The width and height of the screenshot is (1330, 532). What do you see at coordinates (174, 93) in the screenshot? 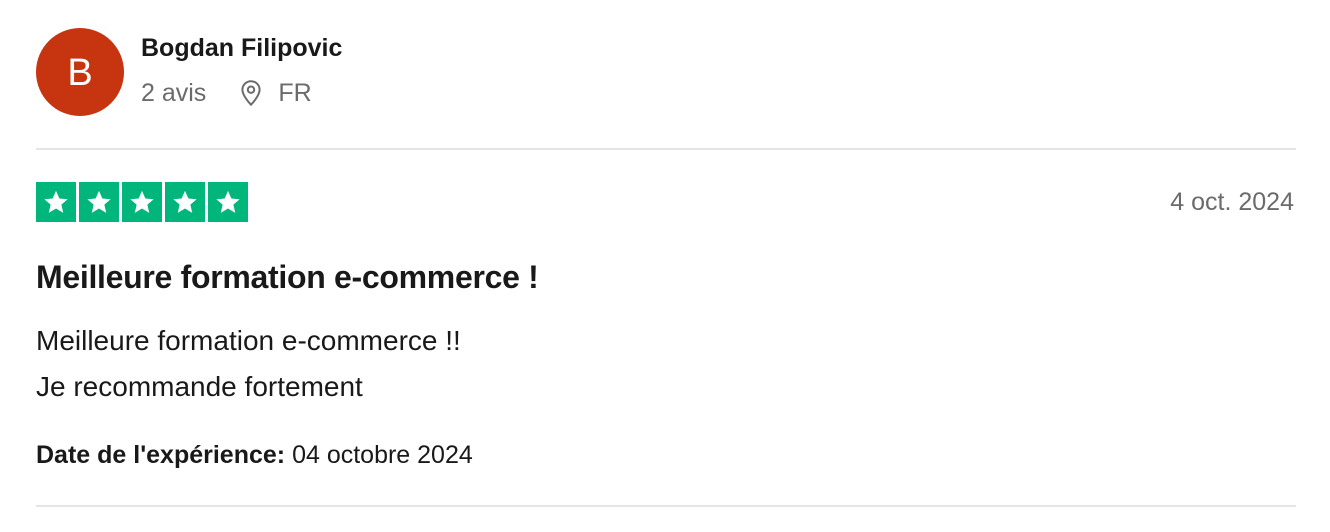
I see `review-count: 2 avis` at bounding box center [174, 93].